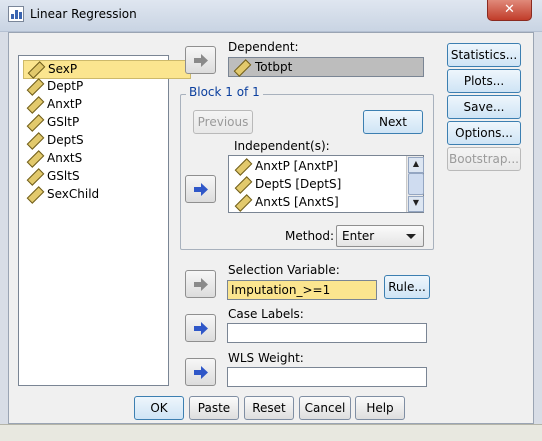 Image resolution: width=542 pixels, height=441 pixels. Describe the element at coordinates (325, 408) in the screenshot. I see `cancel-button: Cancel` at that location.